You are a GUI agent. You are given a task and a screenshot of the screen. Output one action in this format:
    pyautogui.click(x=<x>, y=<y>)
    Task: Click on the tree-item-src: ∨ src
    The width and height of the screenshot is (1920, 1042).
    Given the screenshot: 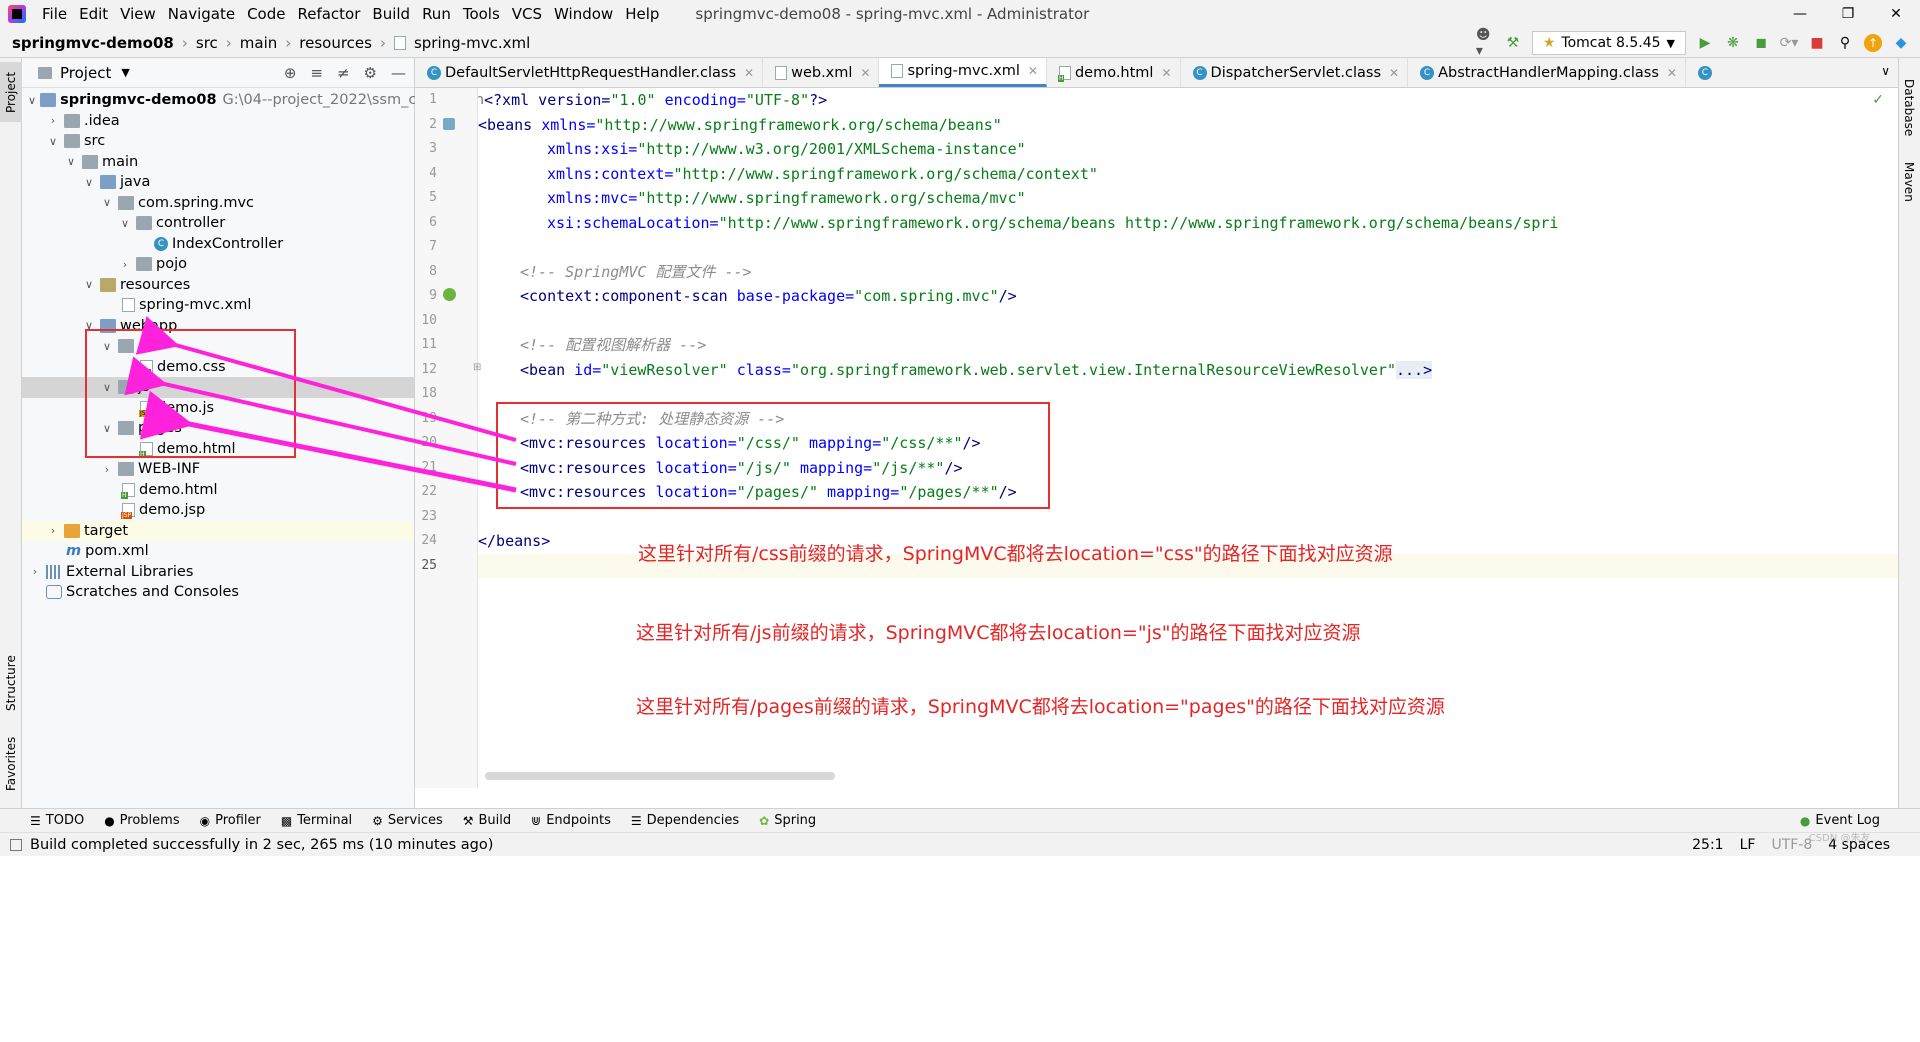 What is the action you would take?
    pyautogui.click(x=218, y=141)
    